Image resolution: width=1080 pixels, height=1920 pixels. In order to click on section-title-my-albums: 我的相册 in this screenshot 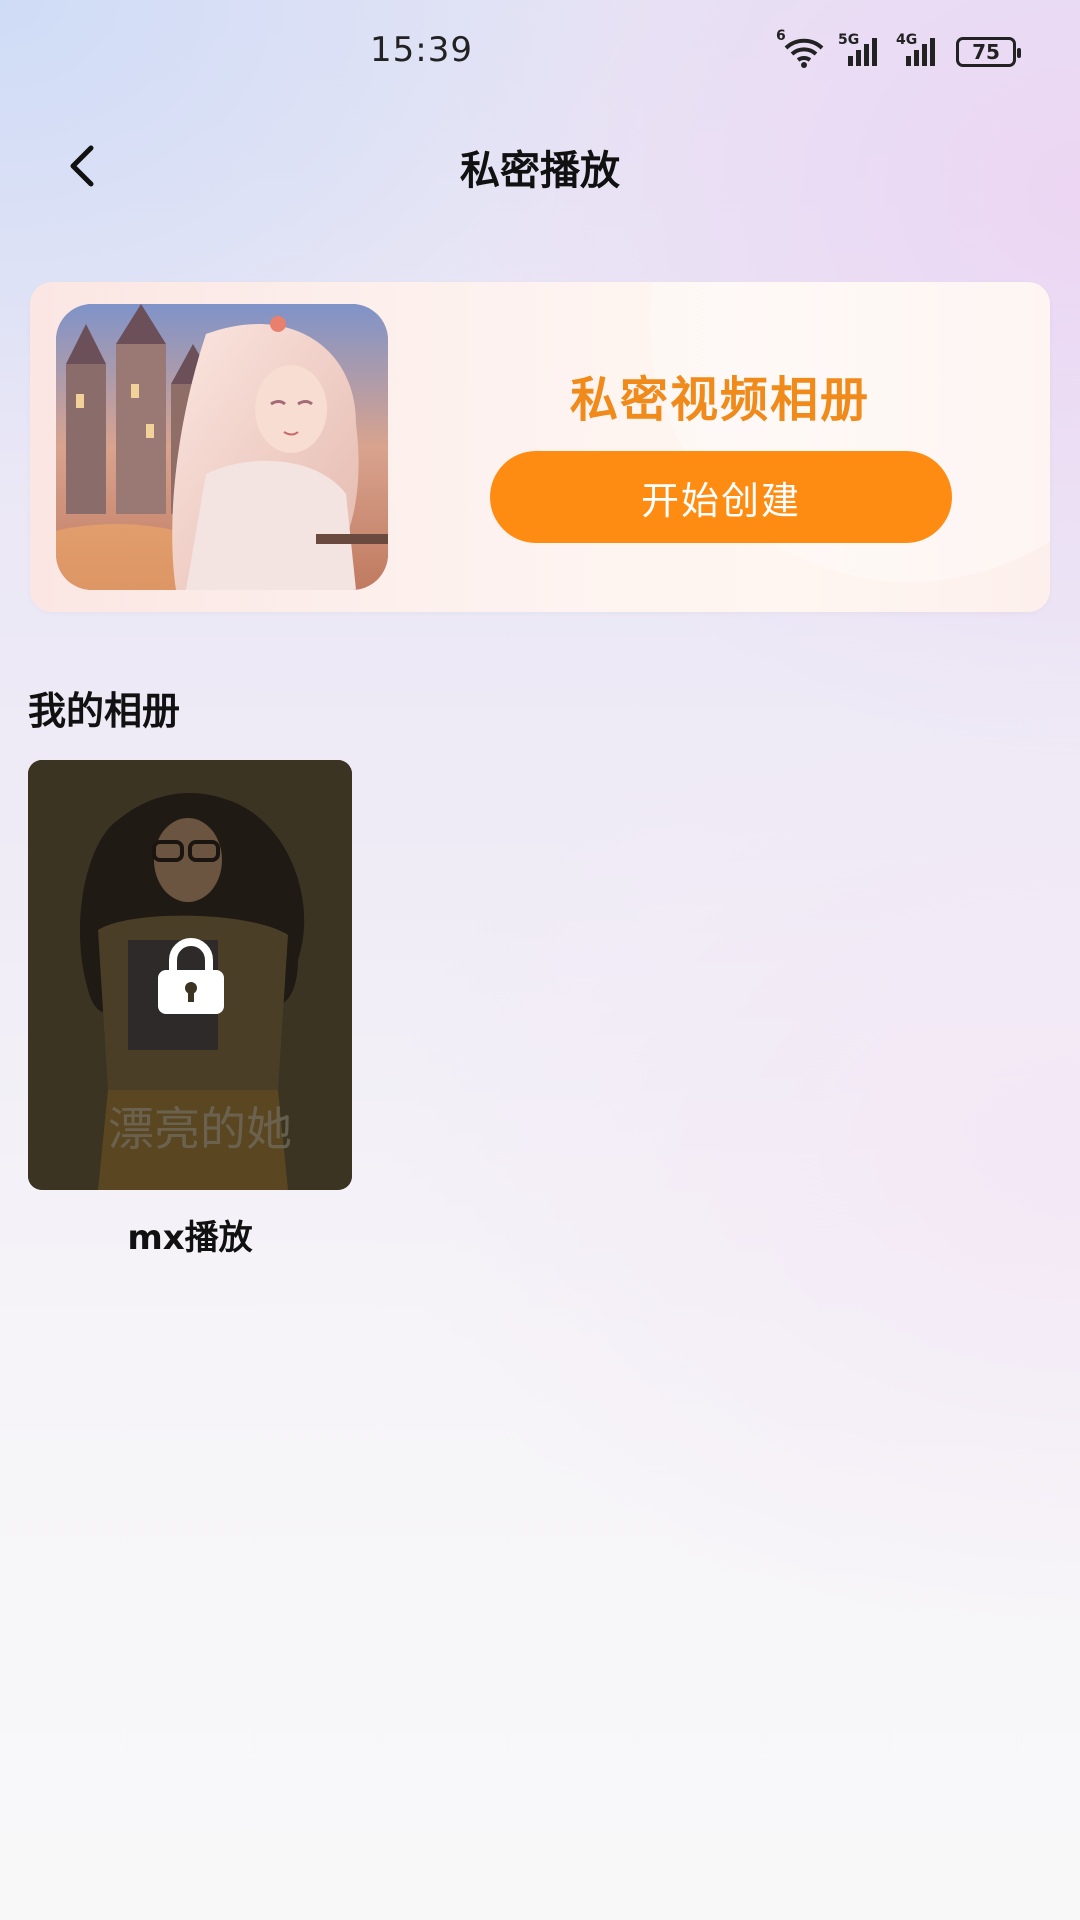, I will do `click(104, 711)`.